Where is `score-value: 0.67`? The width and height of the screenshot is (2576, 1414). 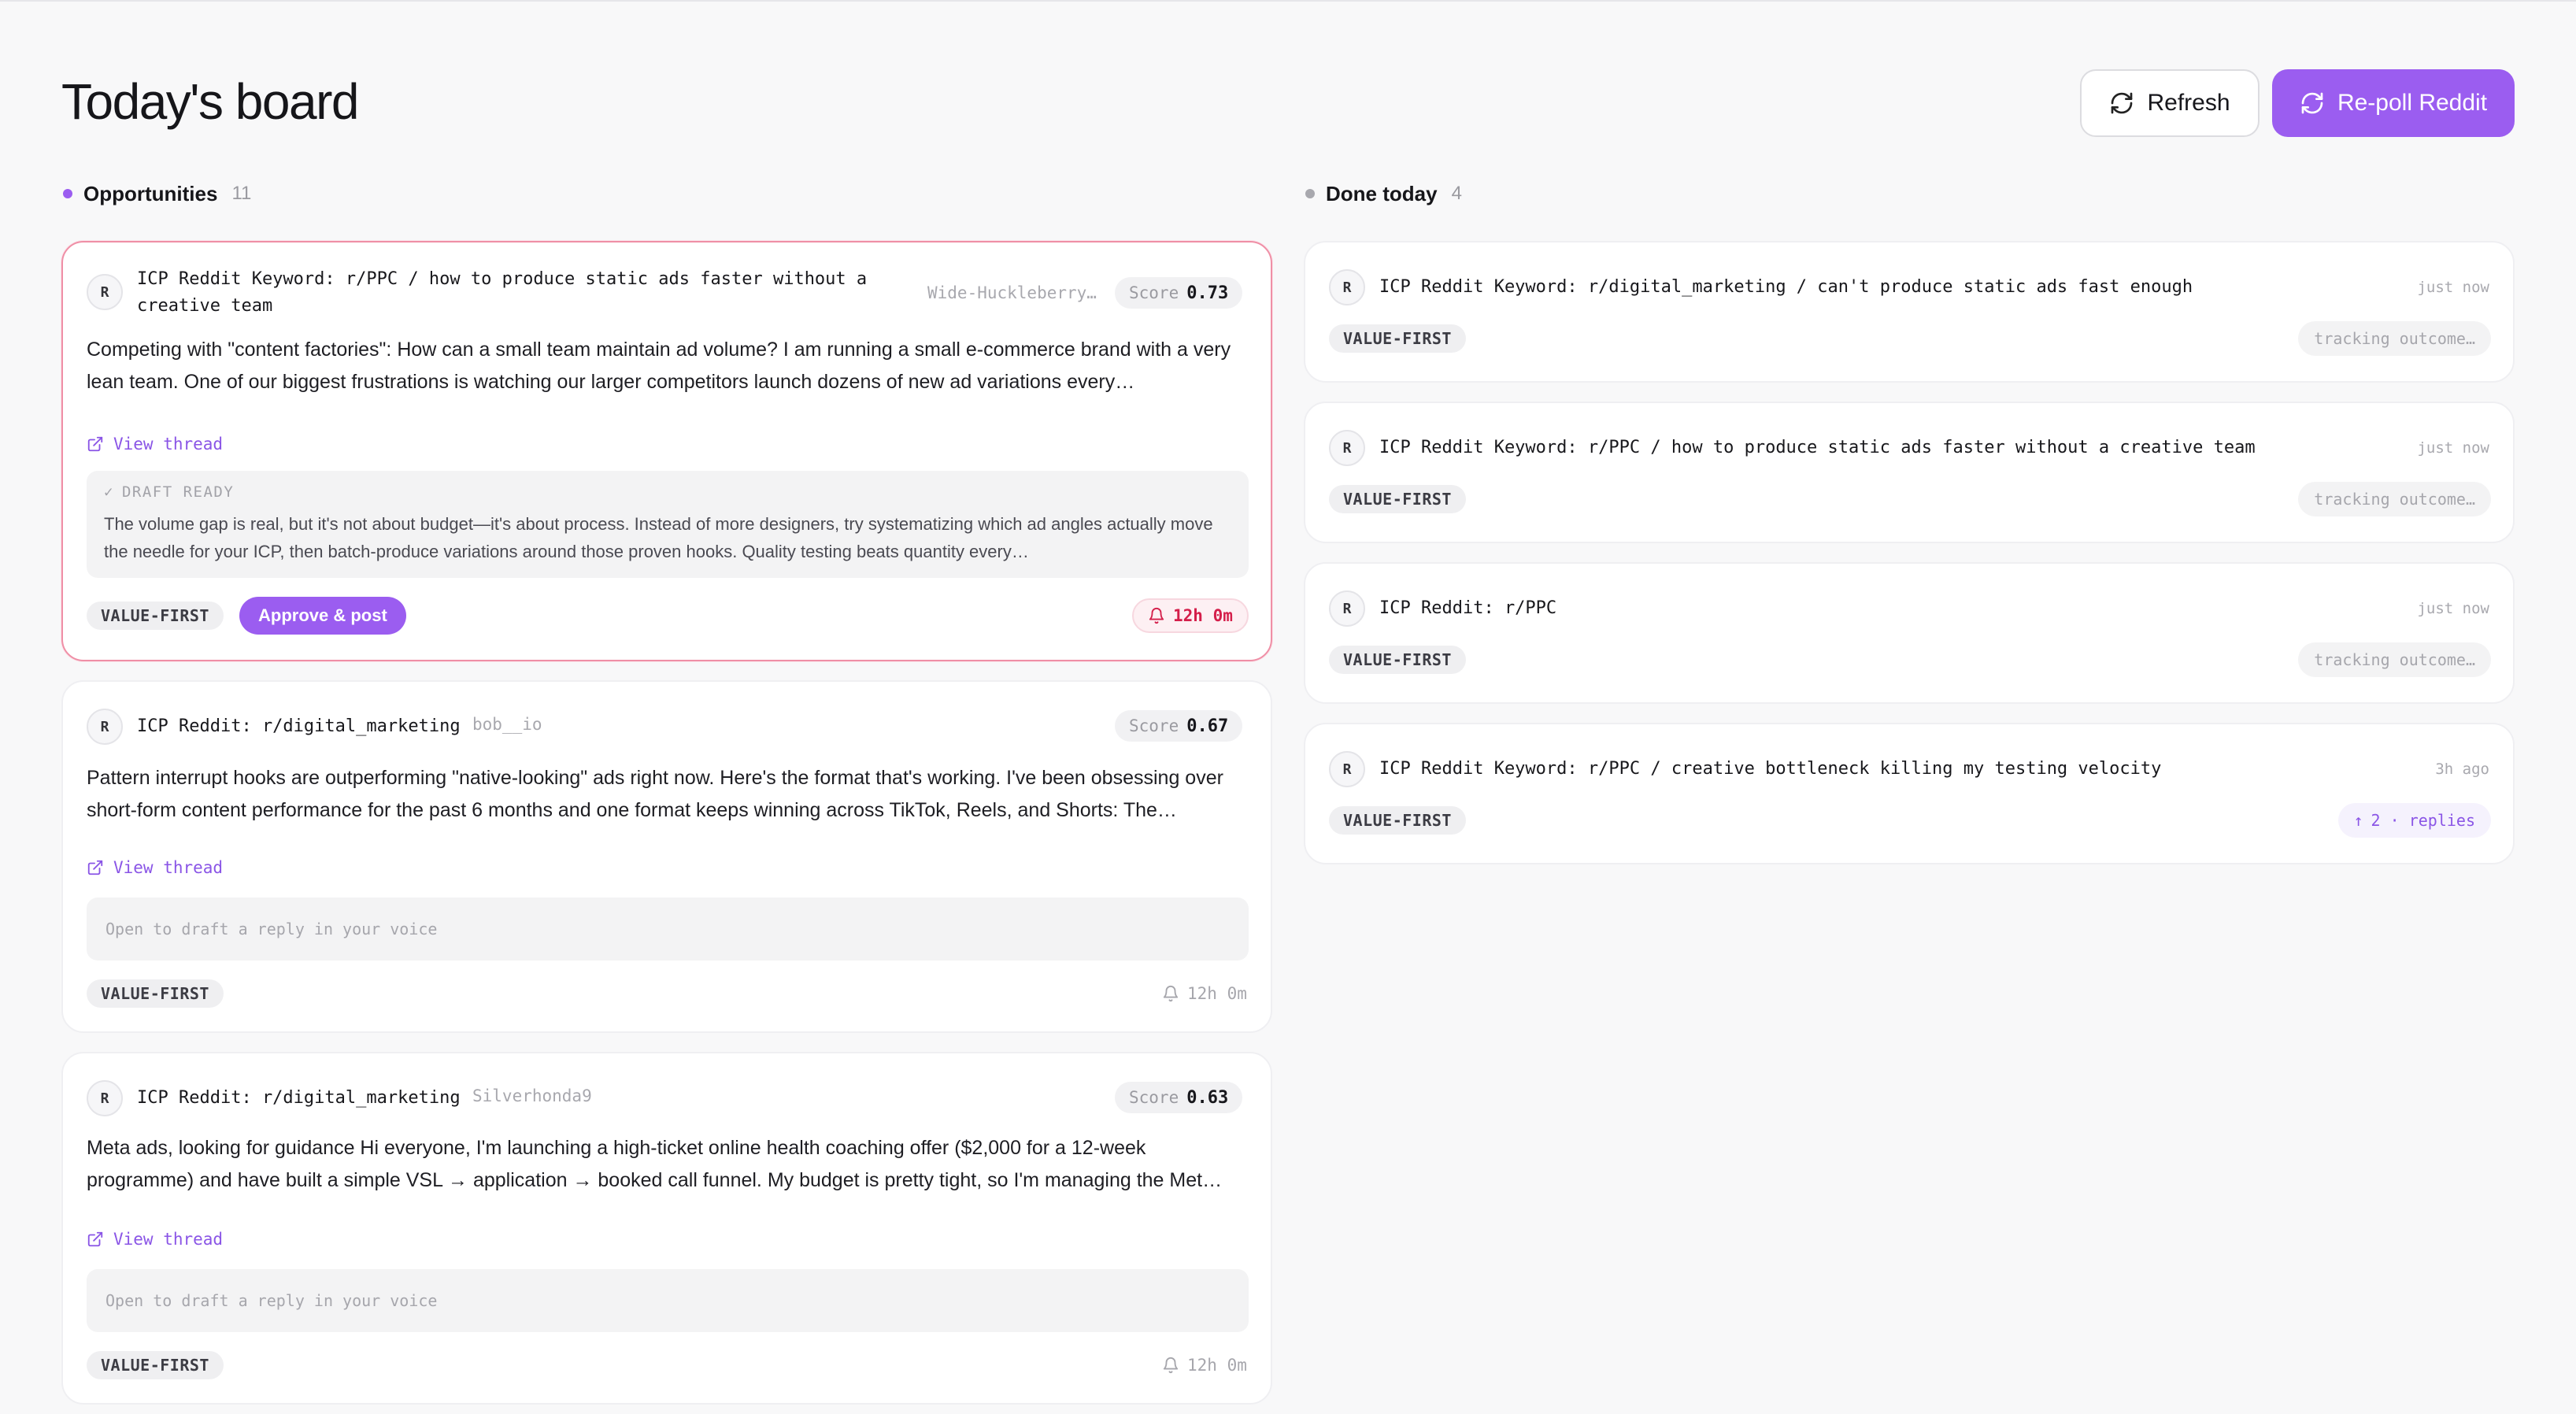 score-value: 0.67 is located at coordinates (1207, 726).